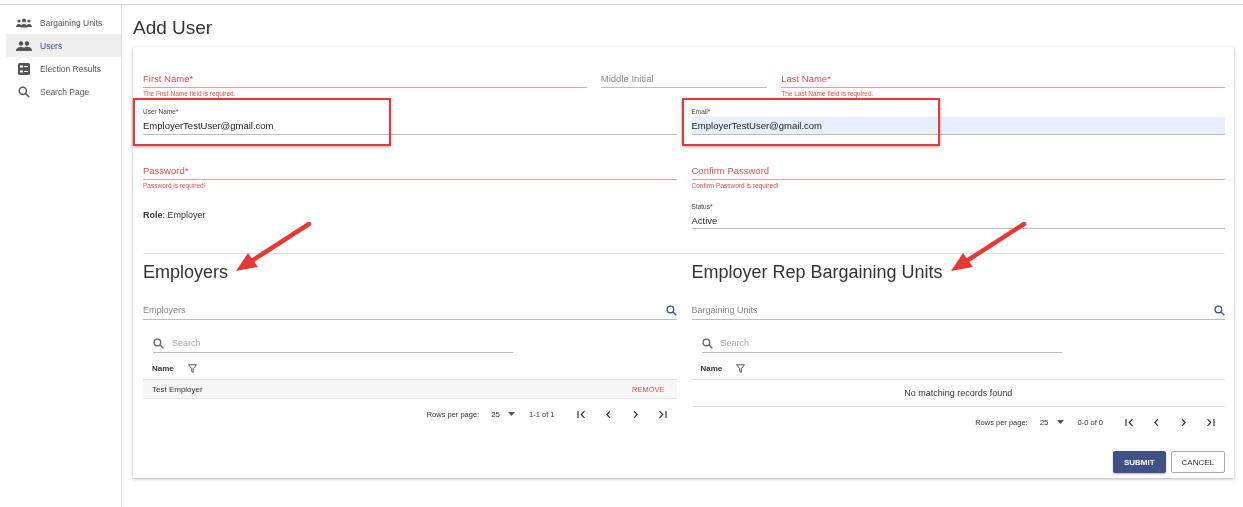  I want to click on section-heading: Employer Rep Bargaining Units, so click(817, 272).